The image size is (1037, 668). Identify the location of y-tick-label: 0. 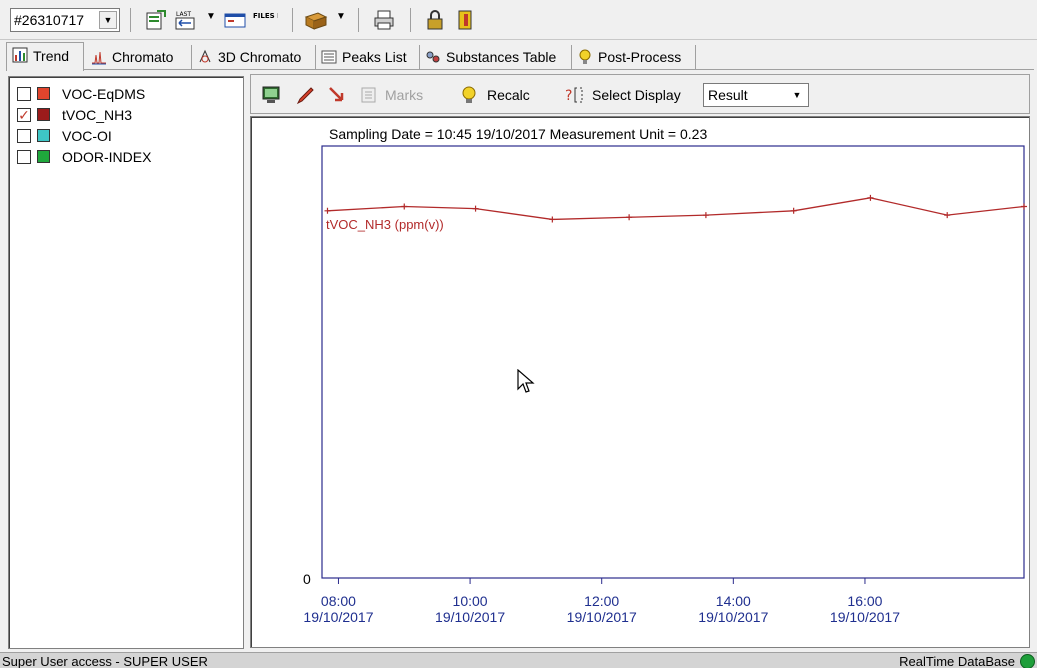
(307, 579).